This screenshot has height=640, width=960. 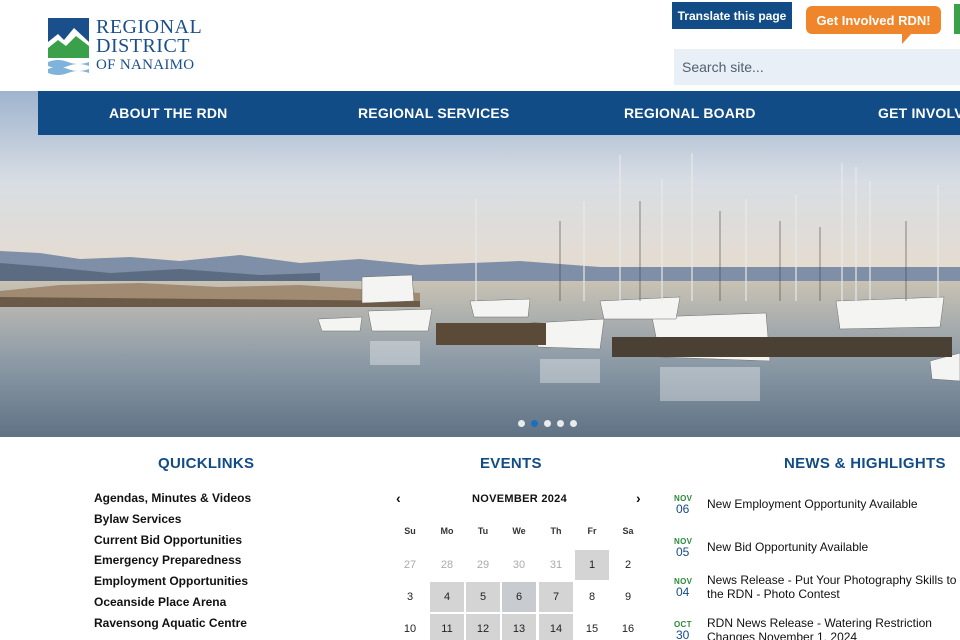 I want to click on green-edge-tab, so click(x=957, y=19).